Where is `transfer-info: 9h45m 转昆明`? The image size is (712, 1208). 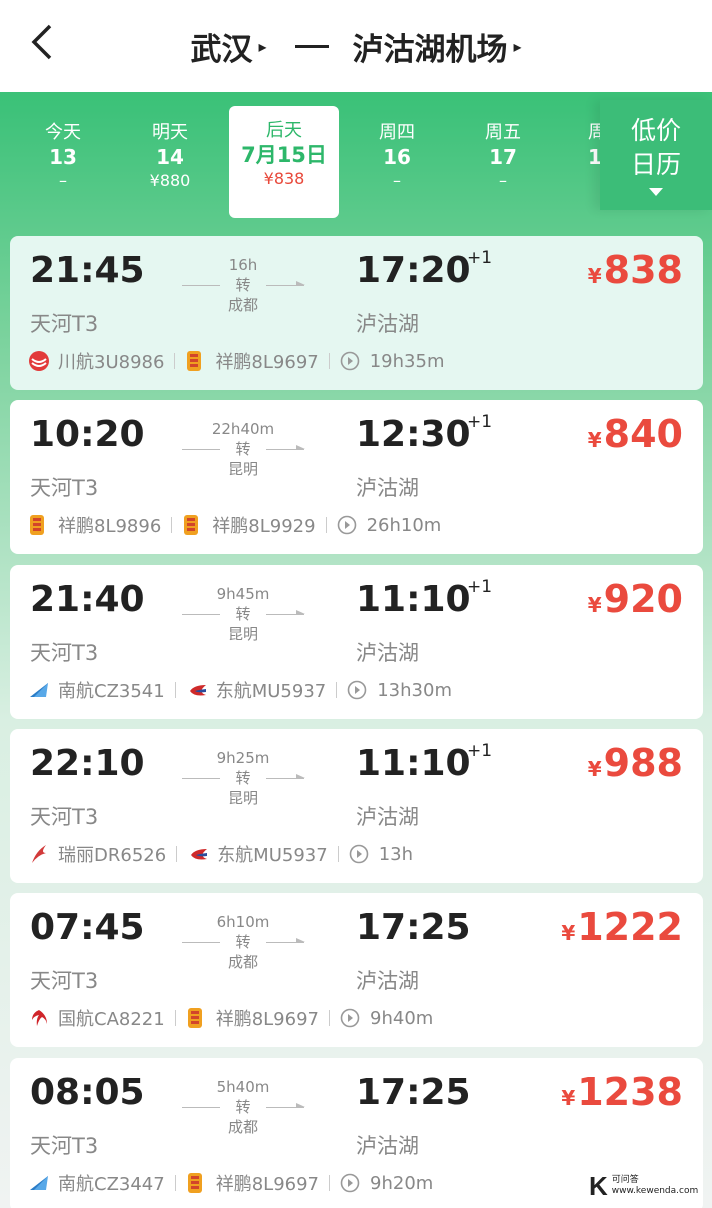
transfer-info: 9h45m 转昆明 is located at coordinates (243, 614).